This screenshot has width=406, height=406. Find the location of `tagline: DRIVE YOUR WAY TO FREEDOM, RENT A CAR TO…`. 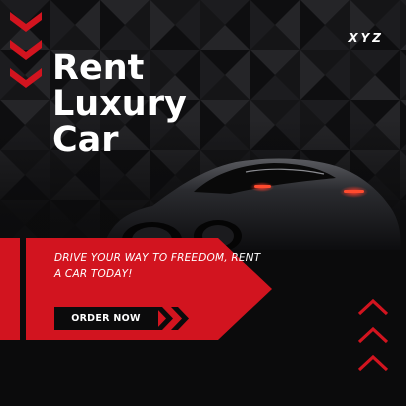

tagline: DRIVE YOUR WAY TO FREEDOM, RENT A CAR TO… is located at coordinates (157, 266).